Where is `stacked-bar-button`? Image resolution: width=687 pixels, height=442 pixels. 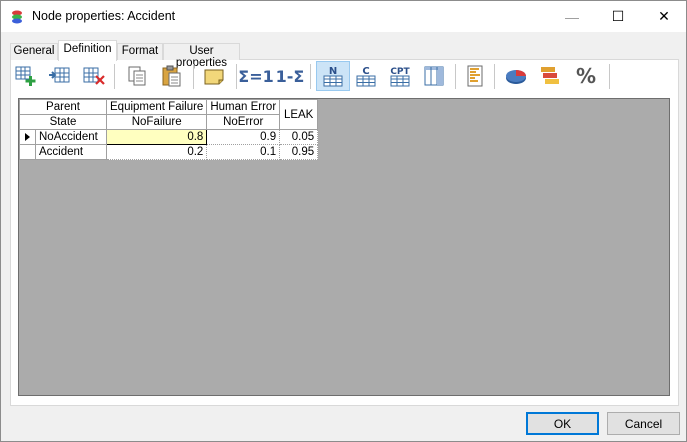
stacked-bar-button is located at coordinates (550, 76).